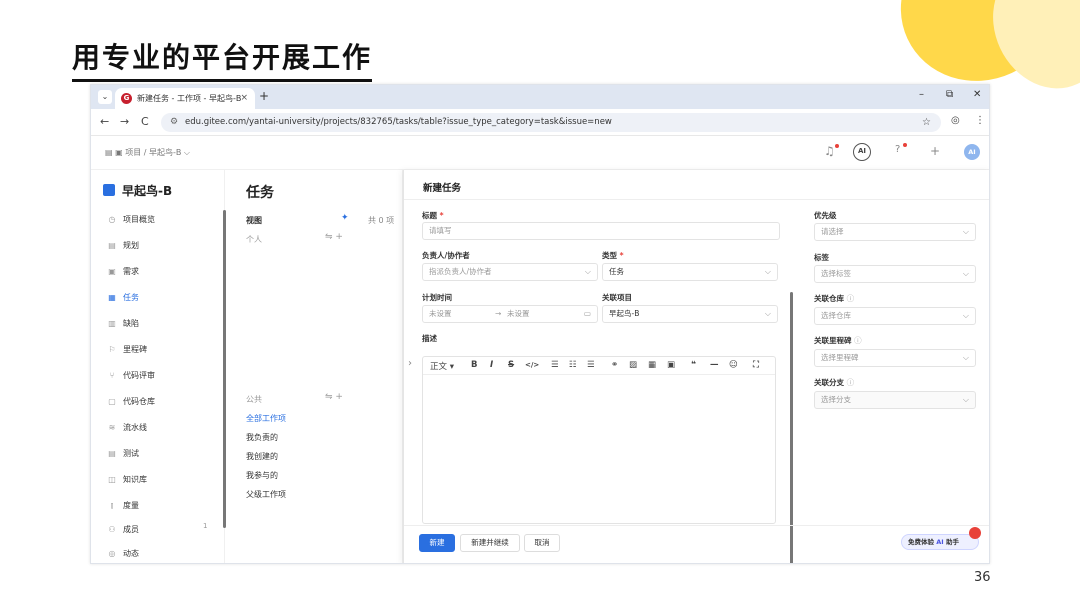 The image size is (1080, 608). I want to click on paragraph-style-dropdown: 正文 ▾, so click(442, 366).